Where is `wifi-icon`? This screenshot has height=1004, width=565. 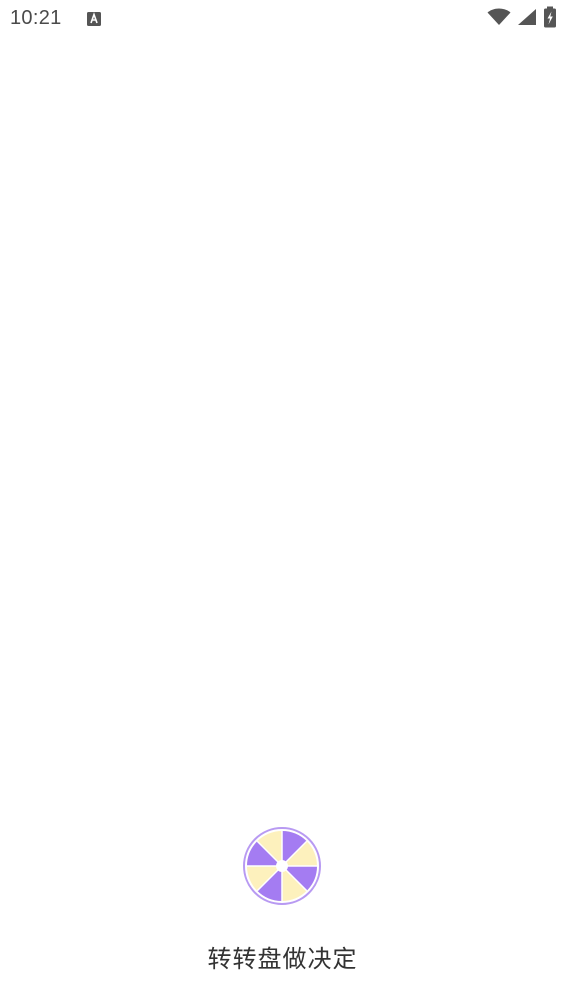
wifi-icon is located at coordinates (499, 19).